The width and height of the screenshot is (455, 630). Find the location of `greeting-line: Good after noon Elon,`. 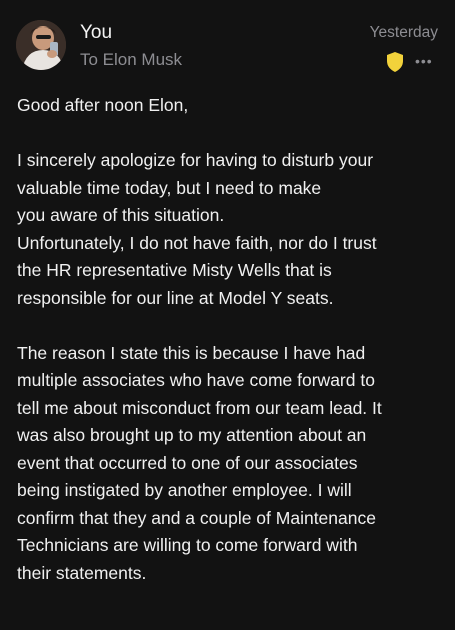

greeting-line: Good after noon Elon, is located at coordinates (103, 105).